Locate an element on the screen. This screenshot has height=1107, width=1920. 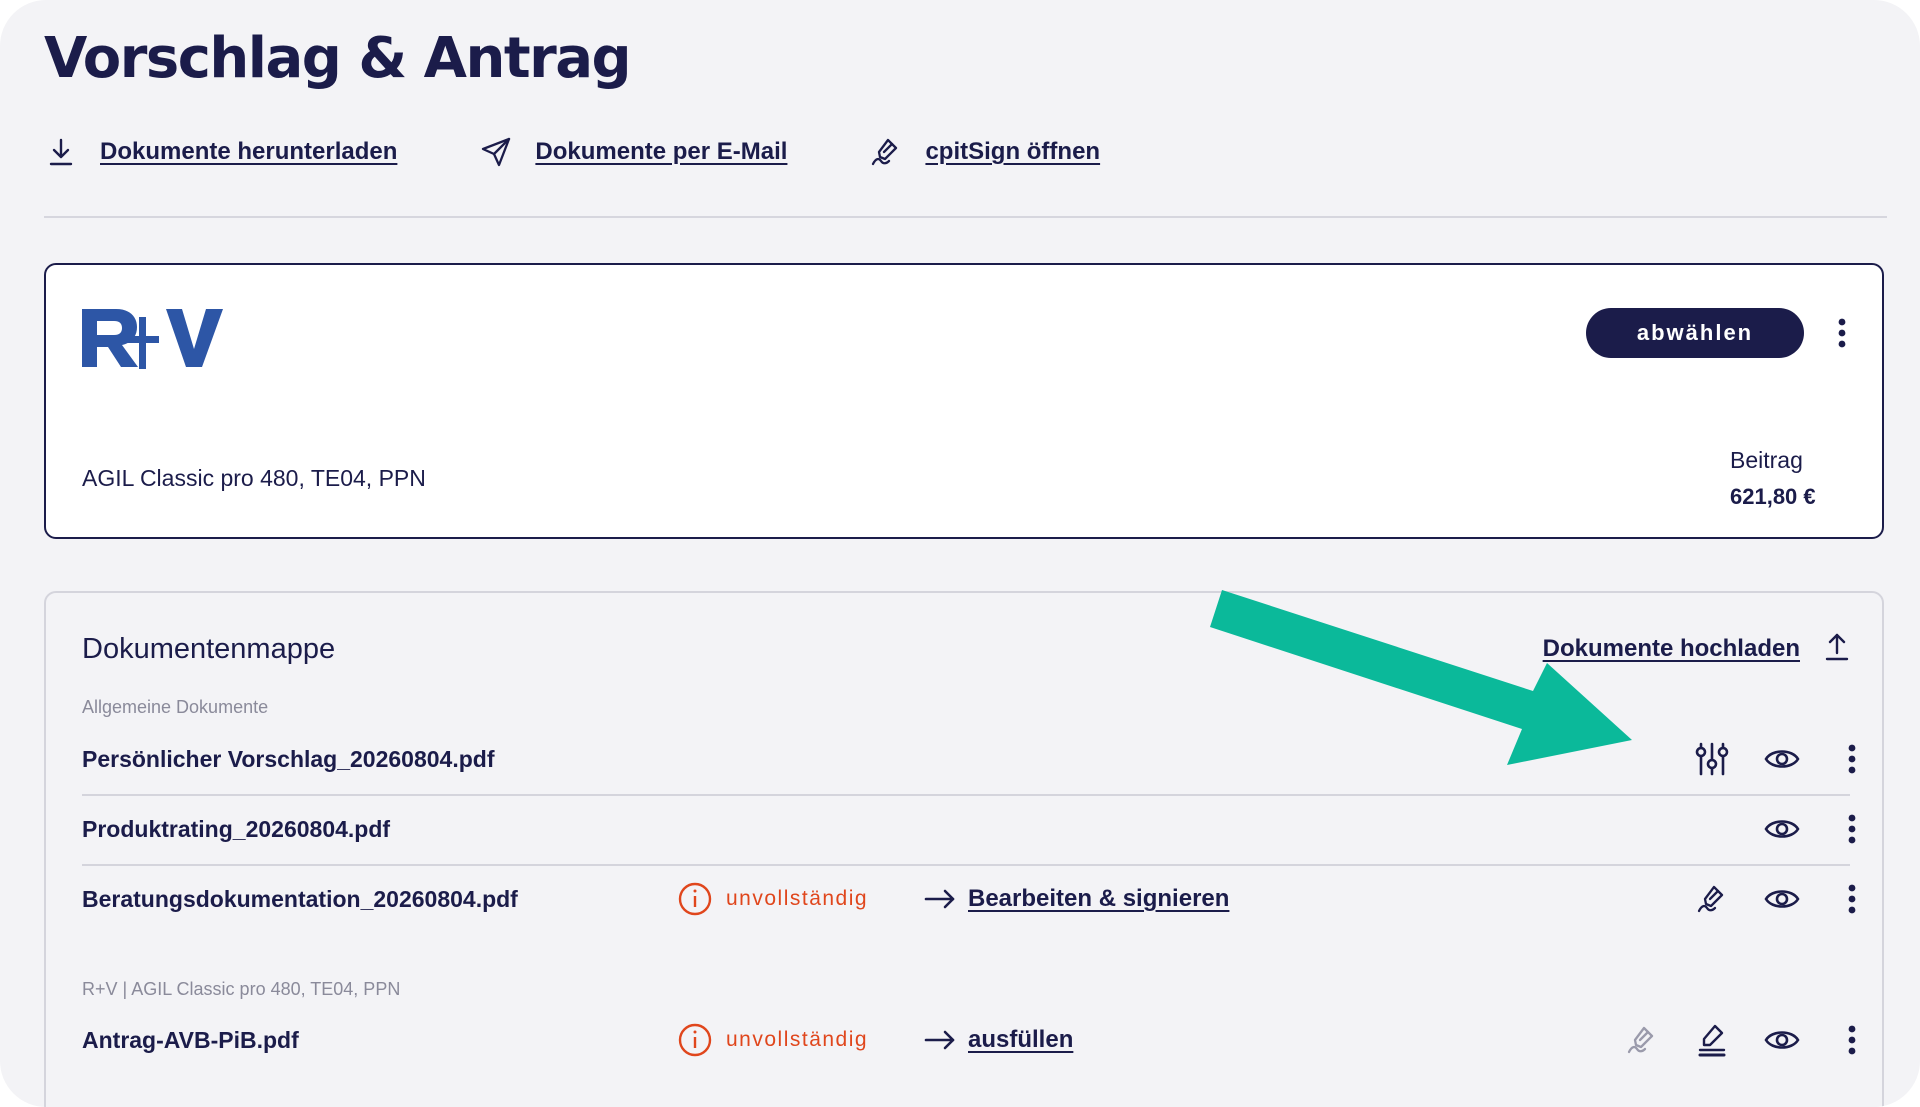
open-cpitsign-link: cpitSign öffnen is located at coordinates (984, 152).